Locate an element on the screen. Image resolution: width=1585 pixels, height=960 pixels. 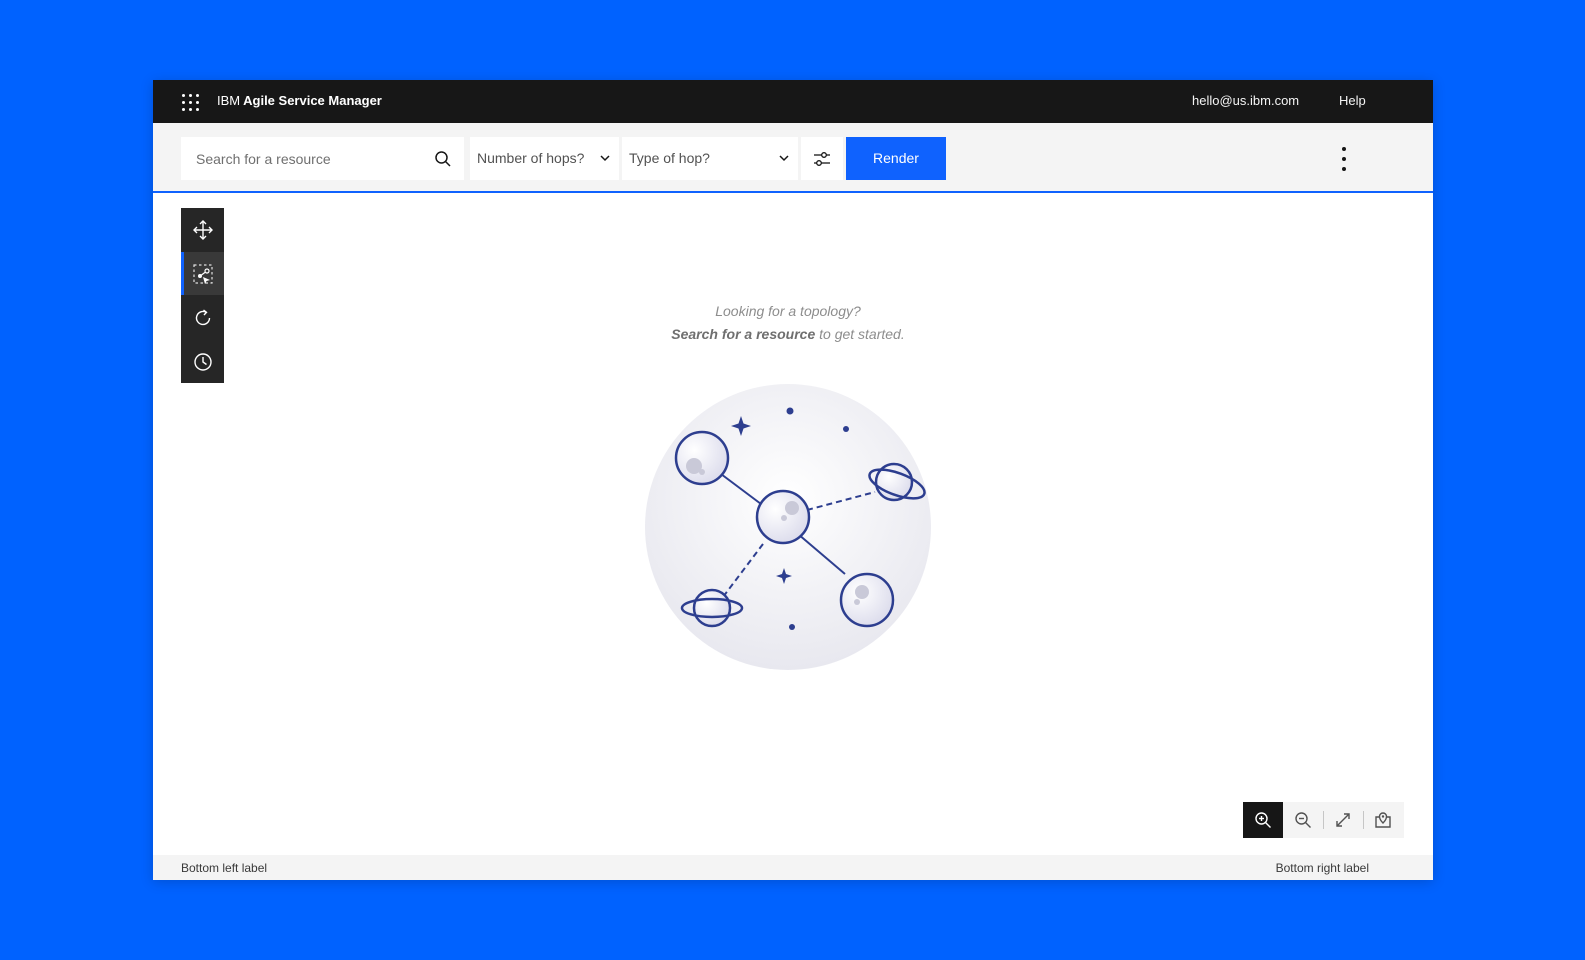
rail-select-button is located at coordinates (202, 273).